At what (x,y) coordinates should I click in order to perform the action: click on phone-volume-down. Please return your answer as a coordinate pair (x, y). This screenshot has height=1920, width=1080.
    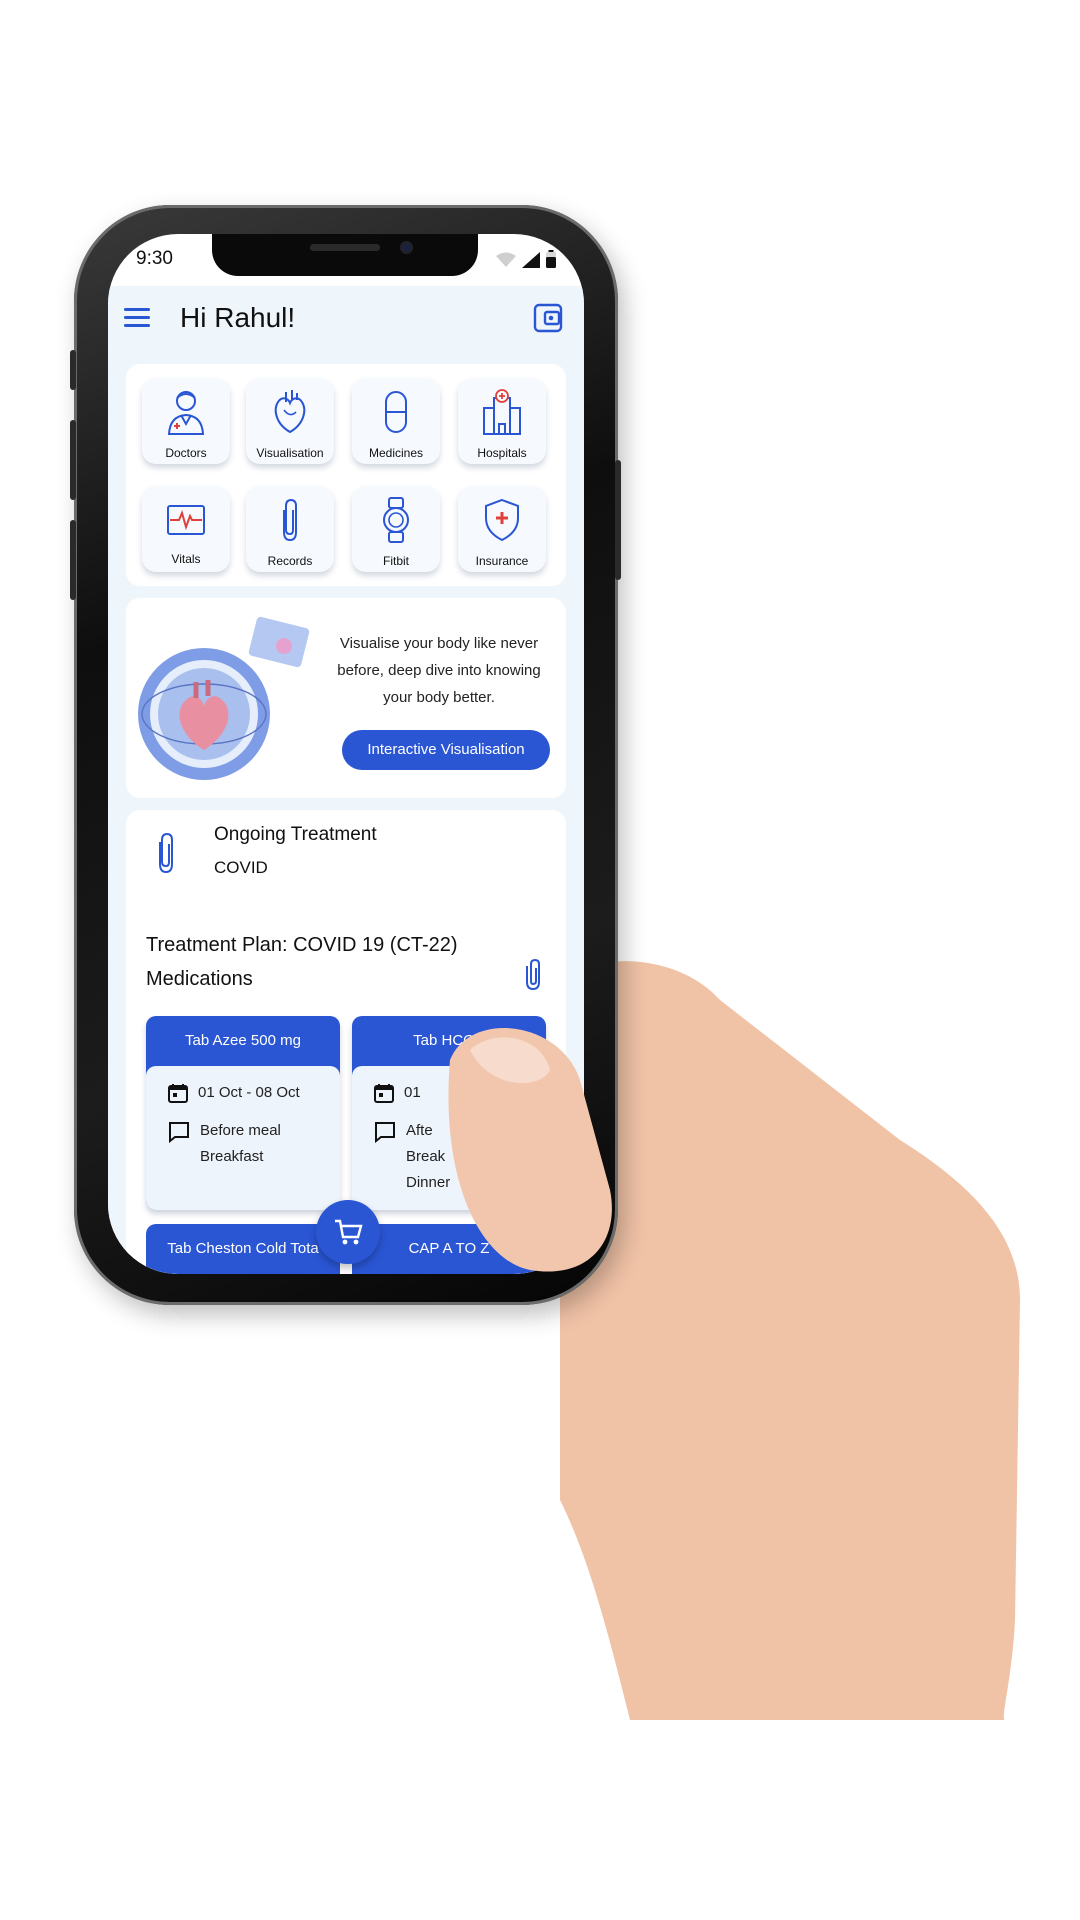
    Looking at the image, I should click on (73, 560).